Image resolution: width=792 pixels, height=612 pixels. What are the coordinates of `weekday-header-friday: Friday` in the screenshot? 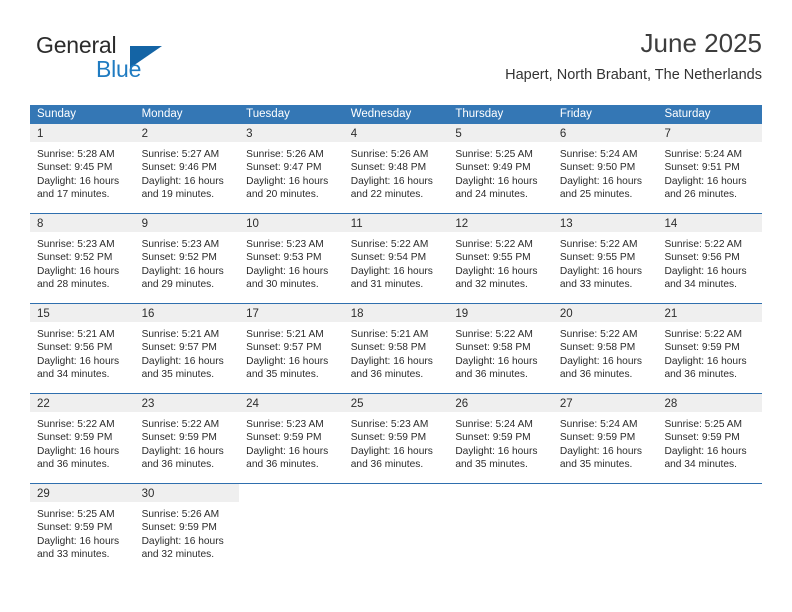 It's located at (575, 114).